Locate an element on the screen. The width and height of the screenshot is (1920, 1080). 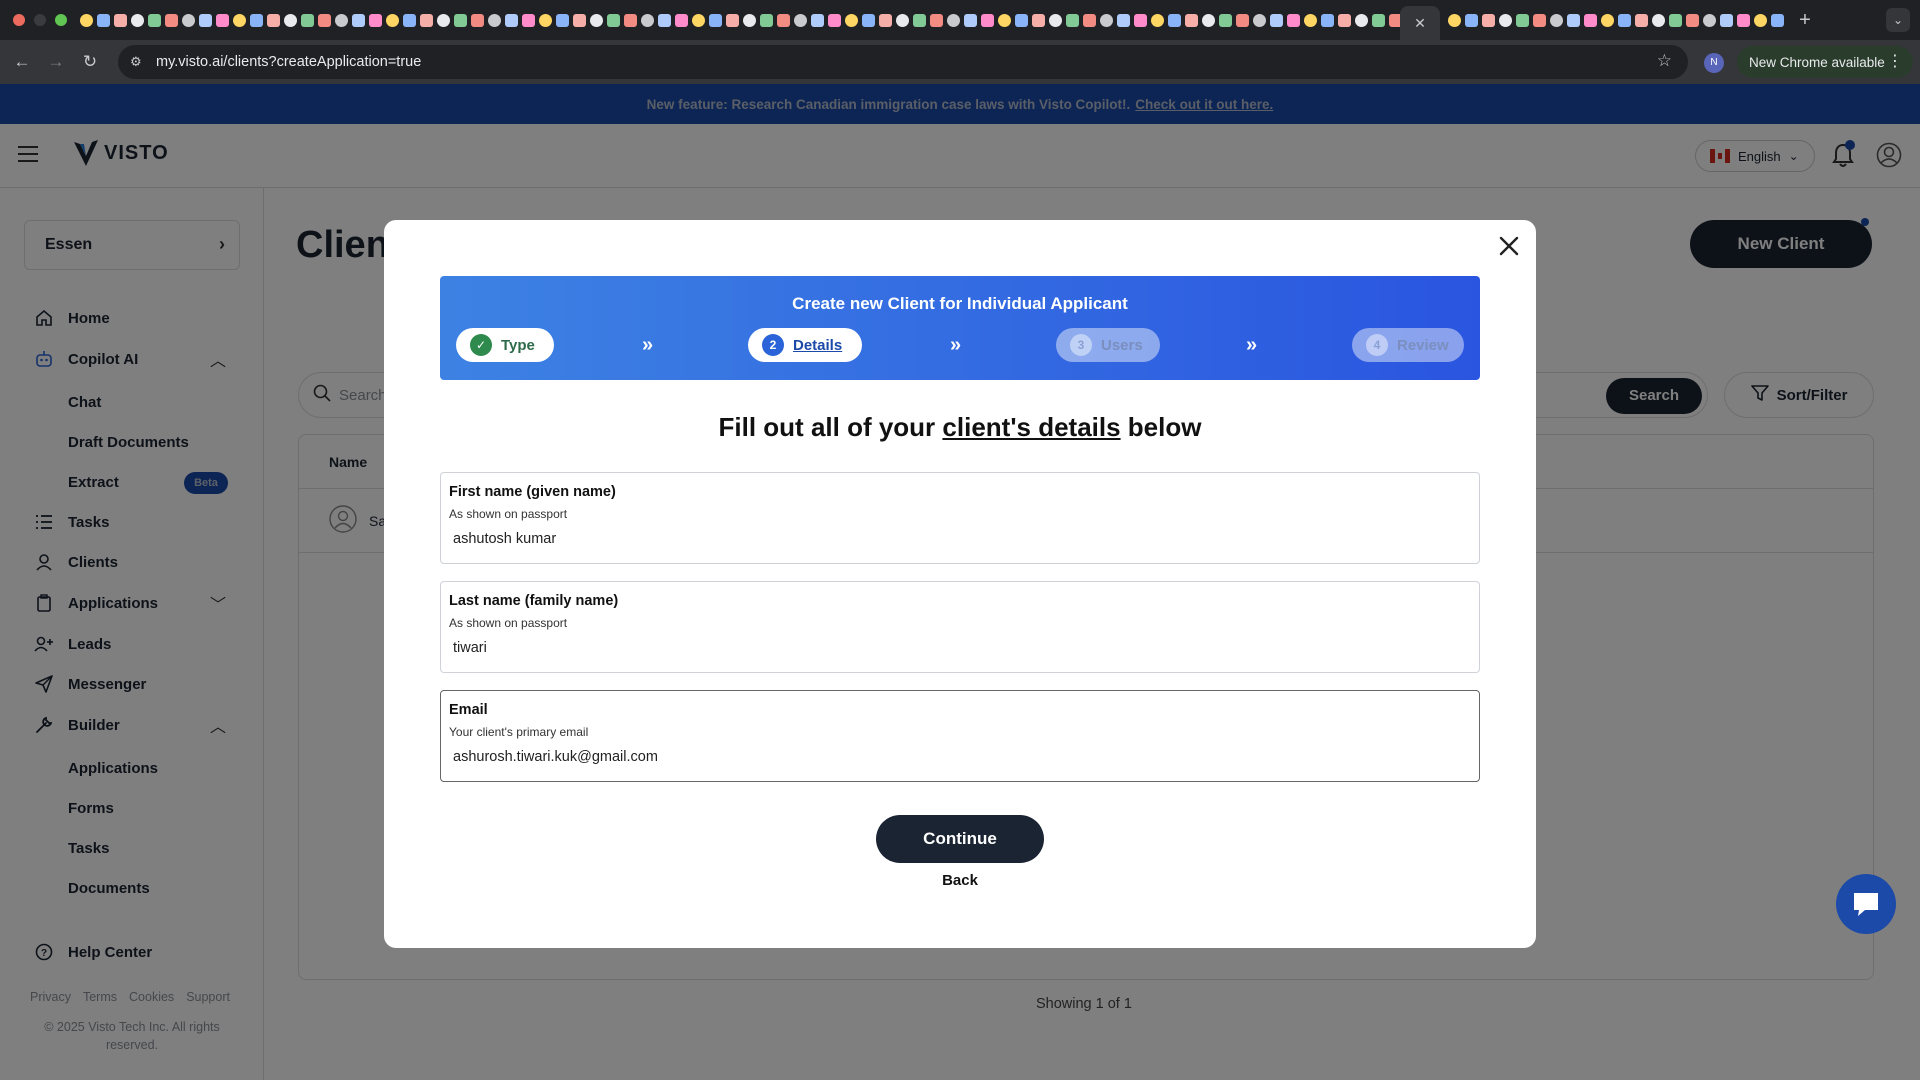
step-details: 2 Details is located at coordinates (805, 345).